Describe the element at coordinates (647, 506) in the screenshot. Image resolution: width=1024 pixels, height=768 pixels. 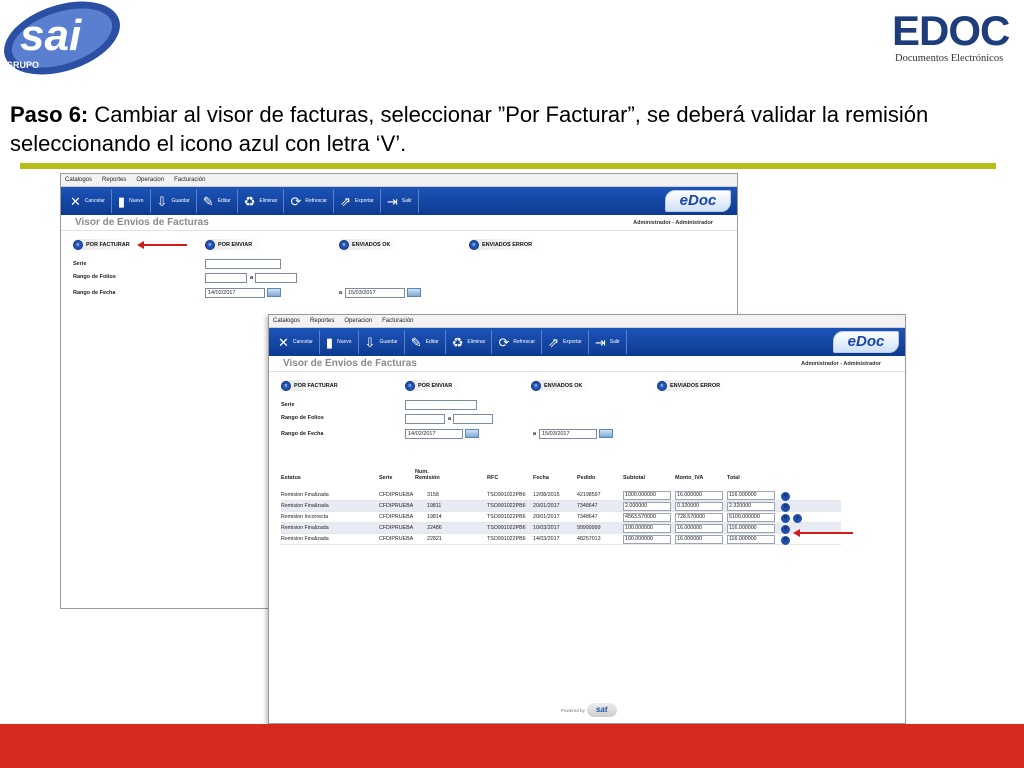
I see `subtotal-field: 2.000000` at that location.